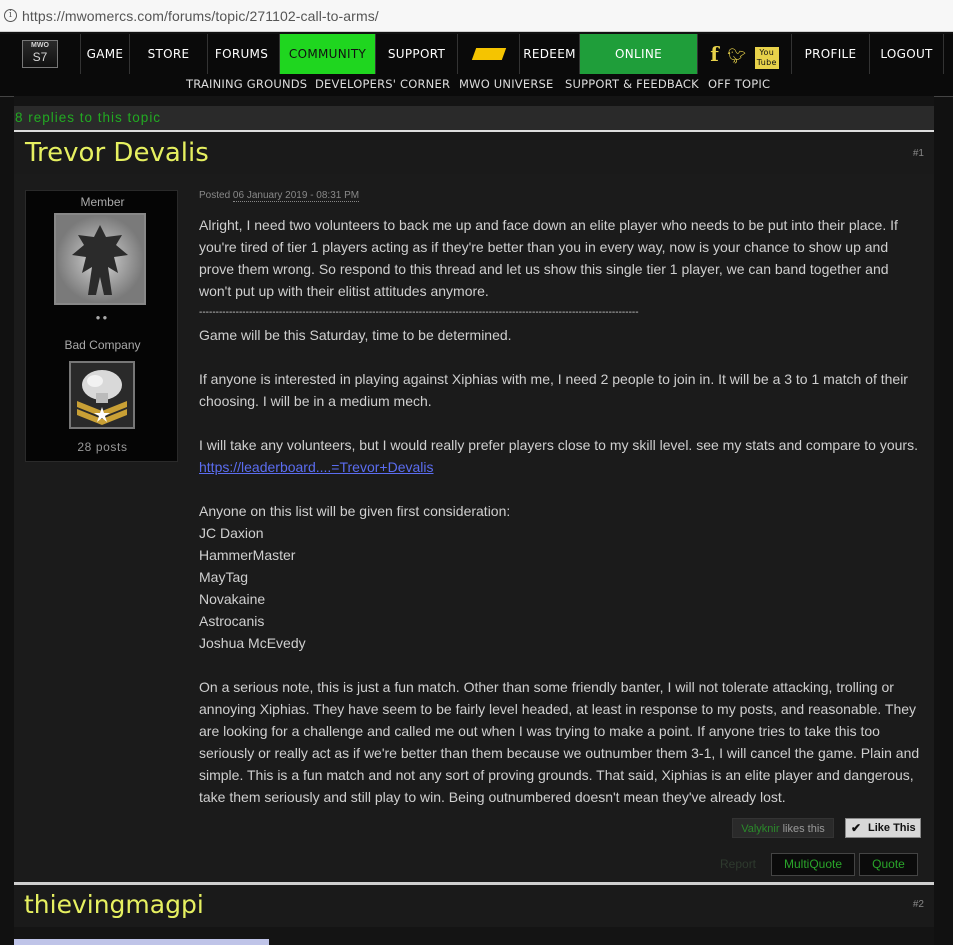 Image resolution: width=953 pixels, height=945 pixels. I want to click on logo-season: S7, so click(40, 57).